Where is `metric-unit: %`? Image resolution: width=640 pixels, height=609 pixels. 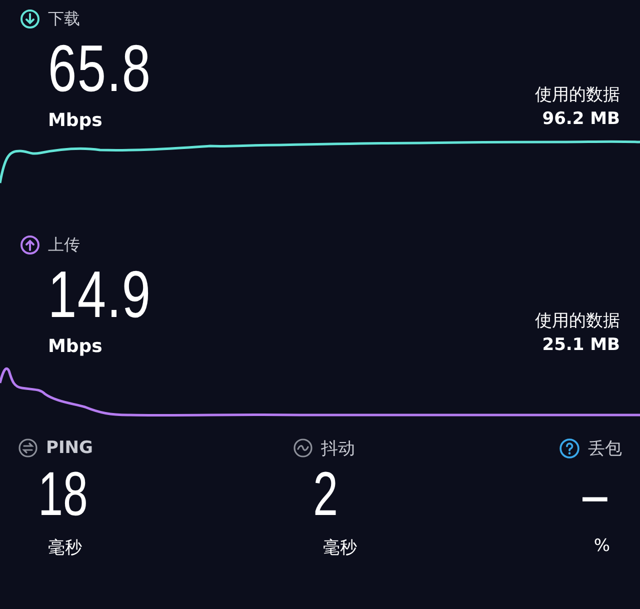 metric-unit: % is located at coordinates (602, 546).